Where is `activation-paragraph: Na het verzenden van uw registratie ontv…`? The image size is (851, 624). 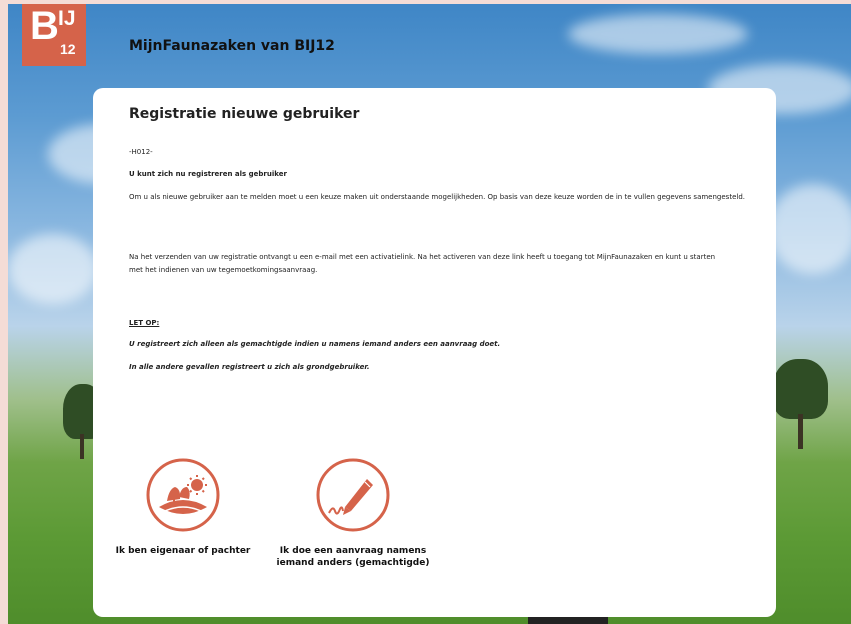
activation-paragraph: Na het verzenden van uw registratie ontv… is located at coordinates (422, 263).